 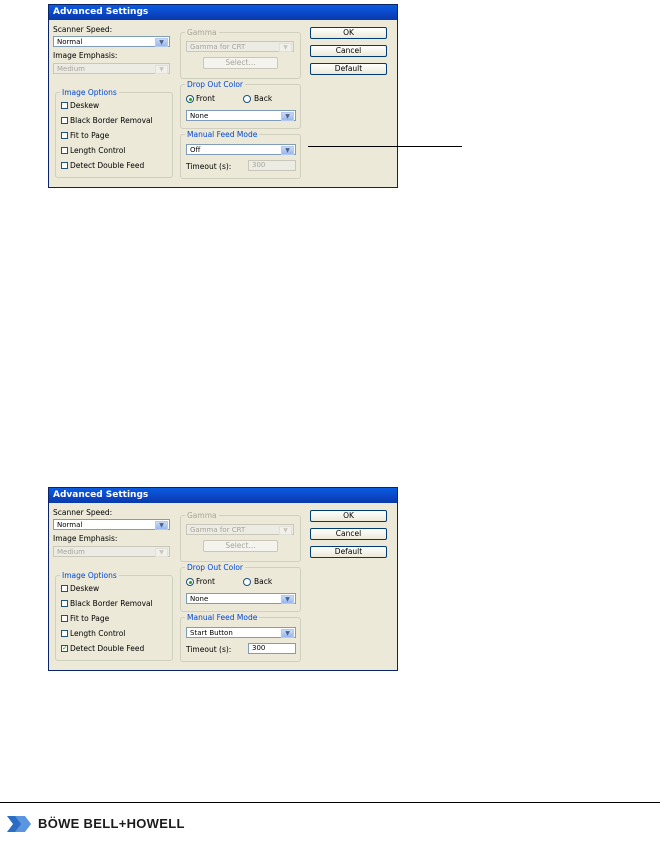 What do you see at coordinates (19, 824) in the screenshot?
I see `bbh-logo-icon` at bounding box center [19, 824].